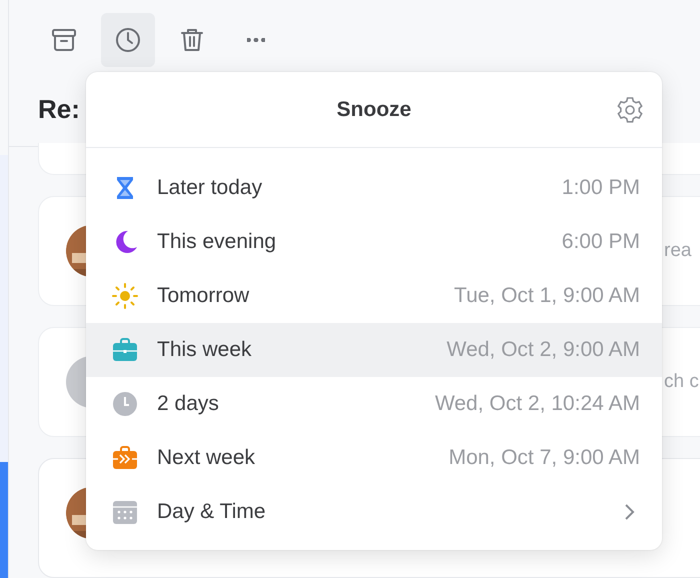  What do you see at coordinates (681, 382) in the screenshot?
I see `message-snippet: ch c` at bounding box center [681, 382].